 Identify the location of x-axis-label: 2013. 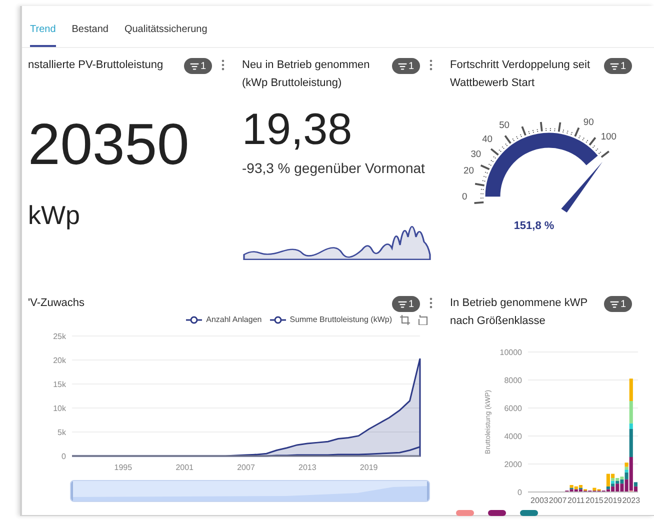
(307, 467).